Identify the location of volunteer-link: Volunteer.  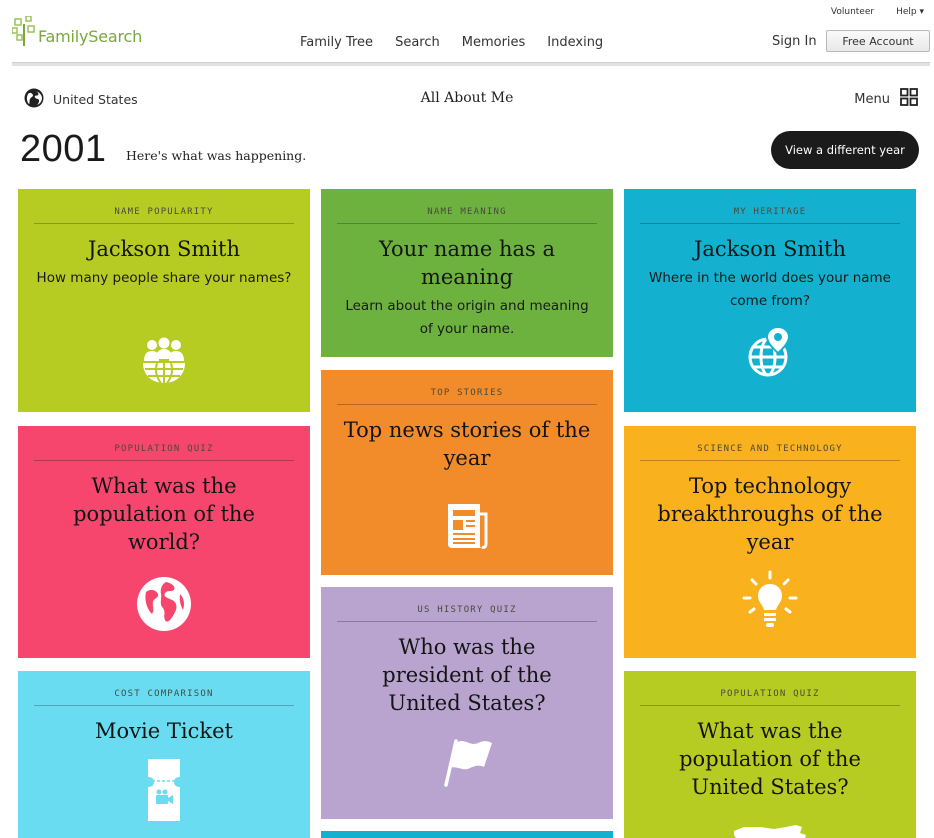
(852, 12).